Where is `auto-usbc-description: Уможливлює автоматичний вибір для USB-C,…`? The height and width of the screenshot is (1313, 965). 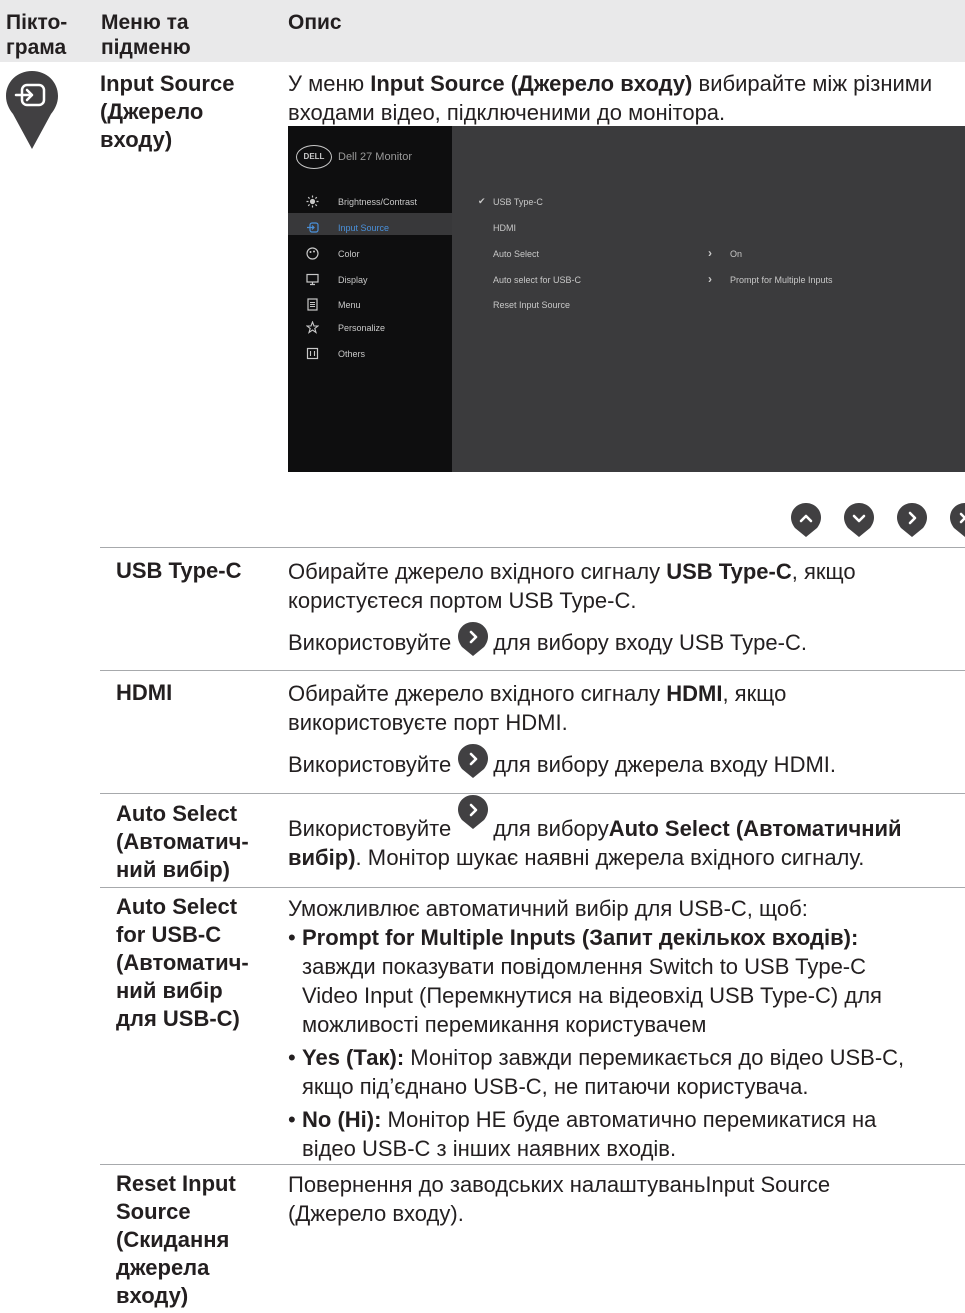
auto-usbc-description: Уможливлює автоматичний вибір для USB-C,… is located at coordinates (596, 1028).